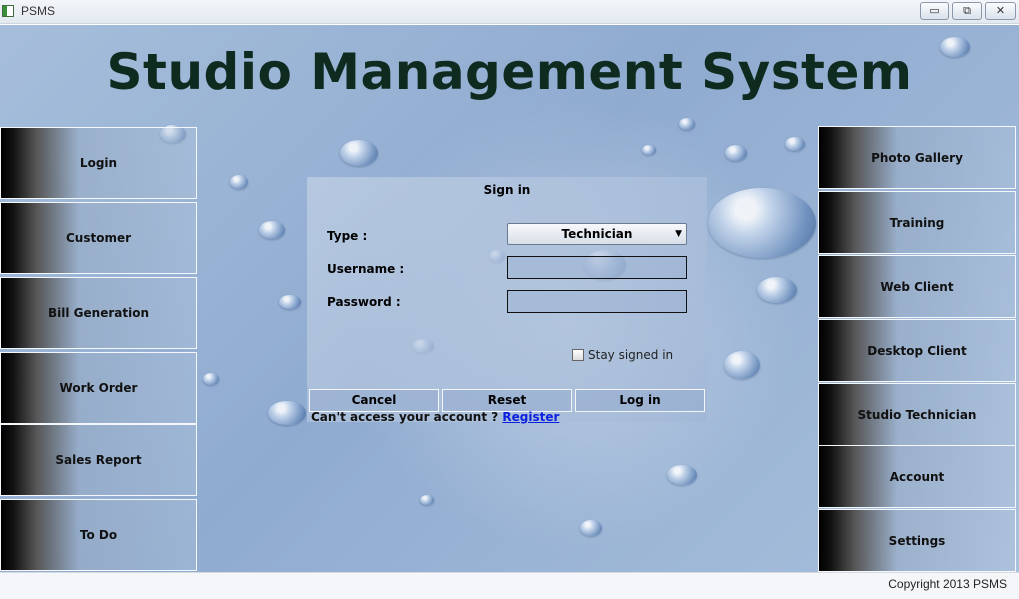  I want to click on chevron-down-icon: ▼, so click(678, 234).